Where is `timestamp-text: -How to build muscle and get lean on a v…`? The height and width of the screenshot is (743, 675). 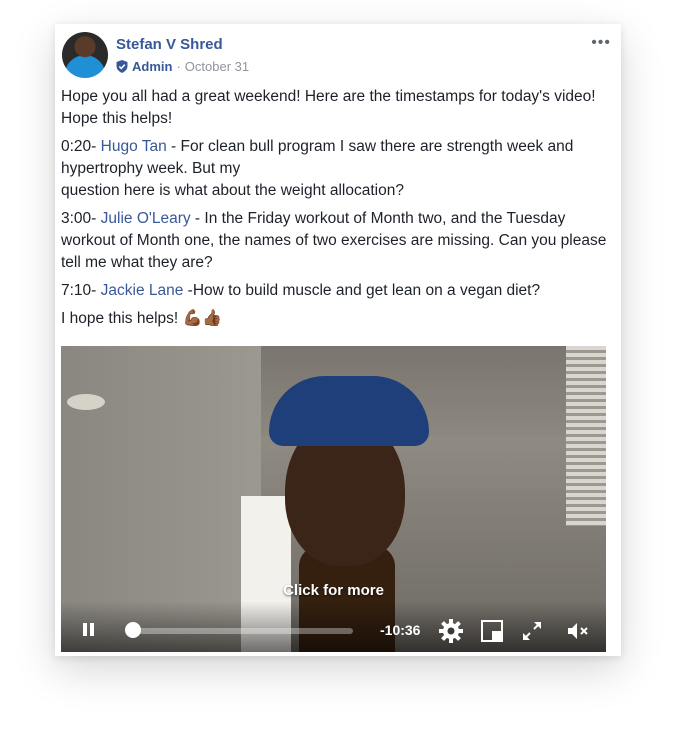 timestamp-text: -How to build muscle and get lean on a v… is located at coordinates (362, 290).